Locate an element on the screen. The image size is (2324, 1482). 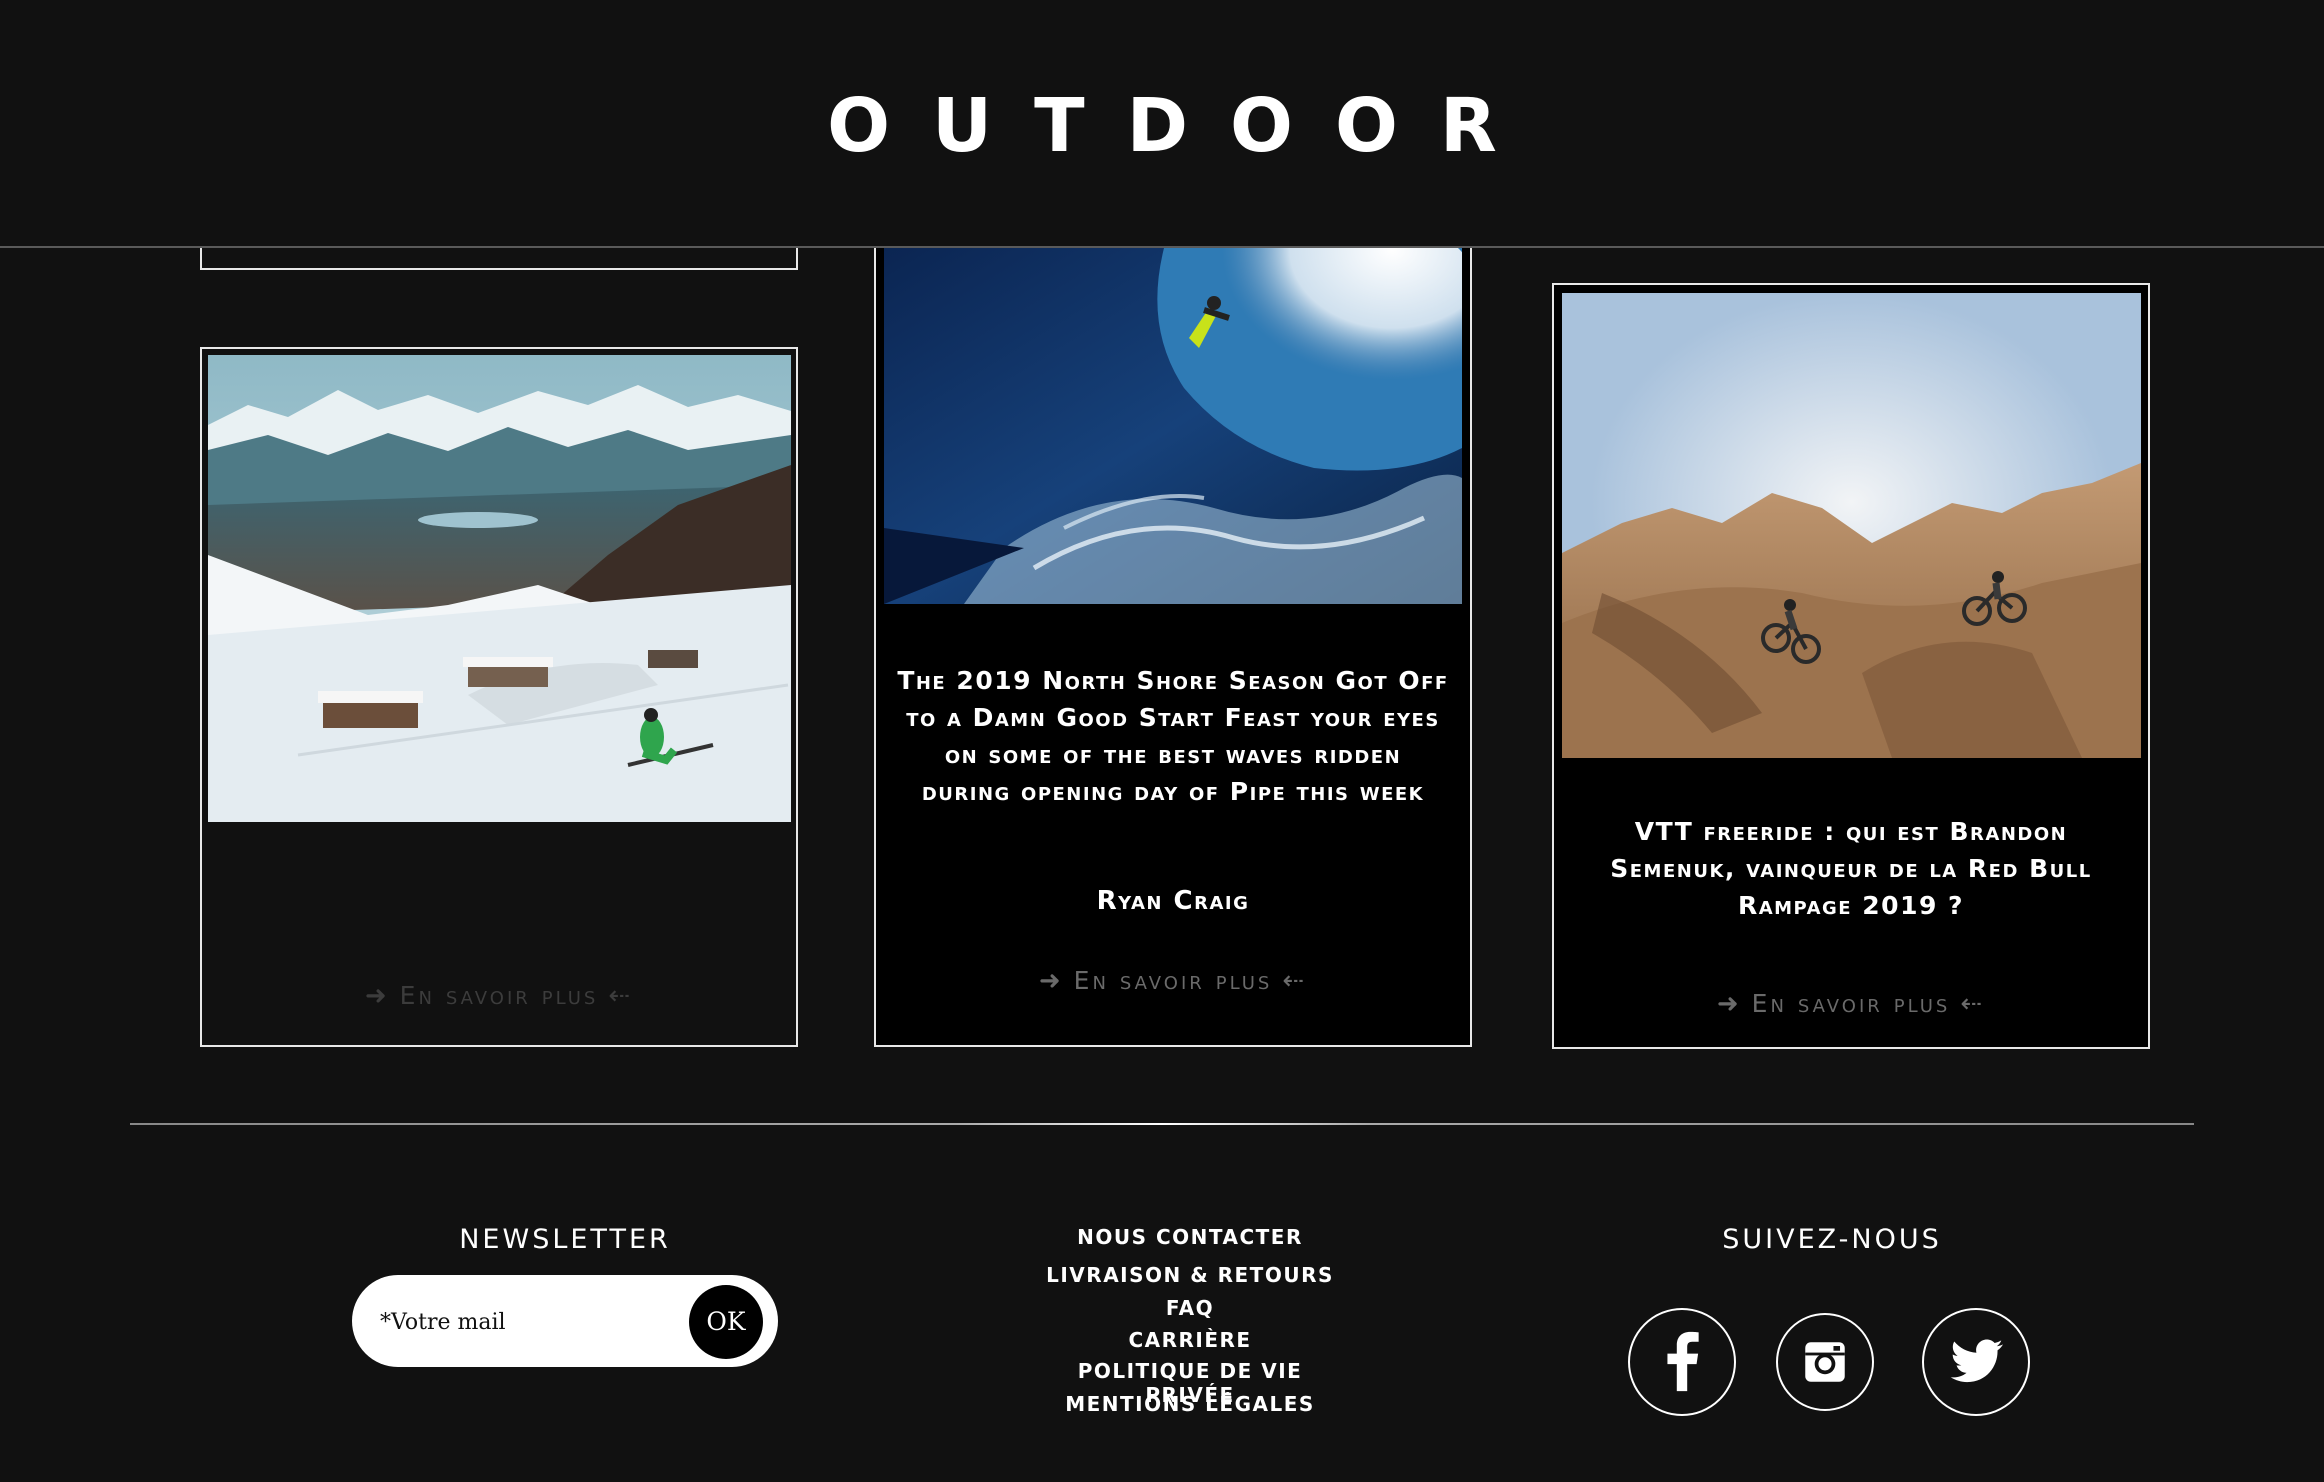
ski-slope-mountain-image is located at coordinates (499, 588).